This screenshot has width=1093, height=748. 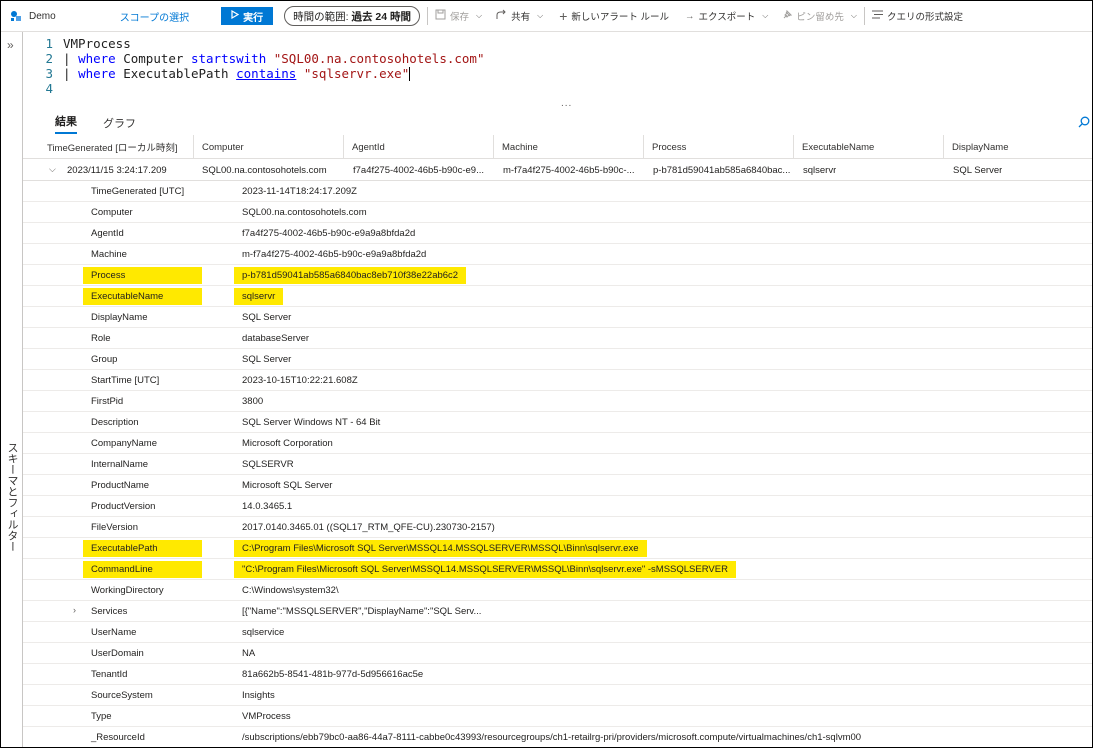 I want to click on column-header: Process, so click(x=718, y=147).